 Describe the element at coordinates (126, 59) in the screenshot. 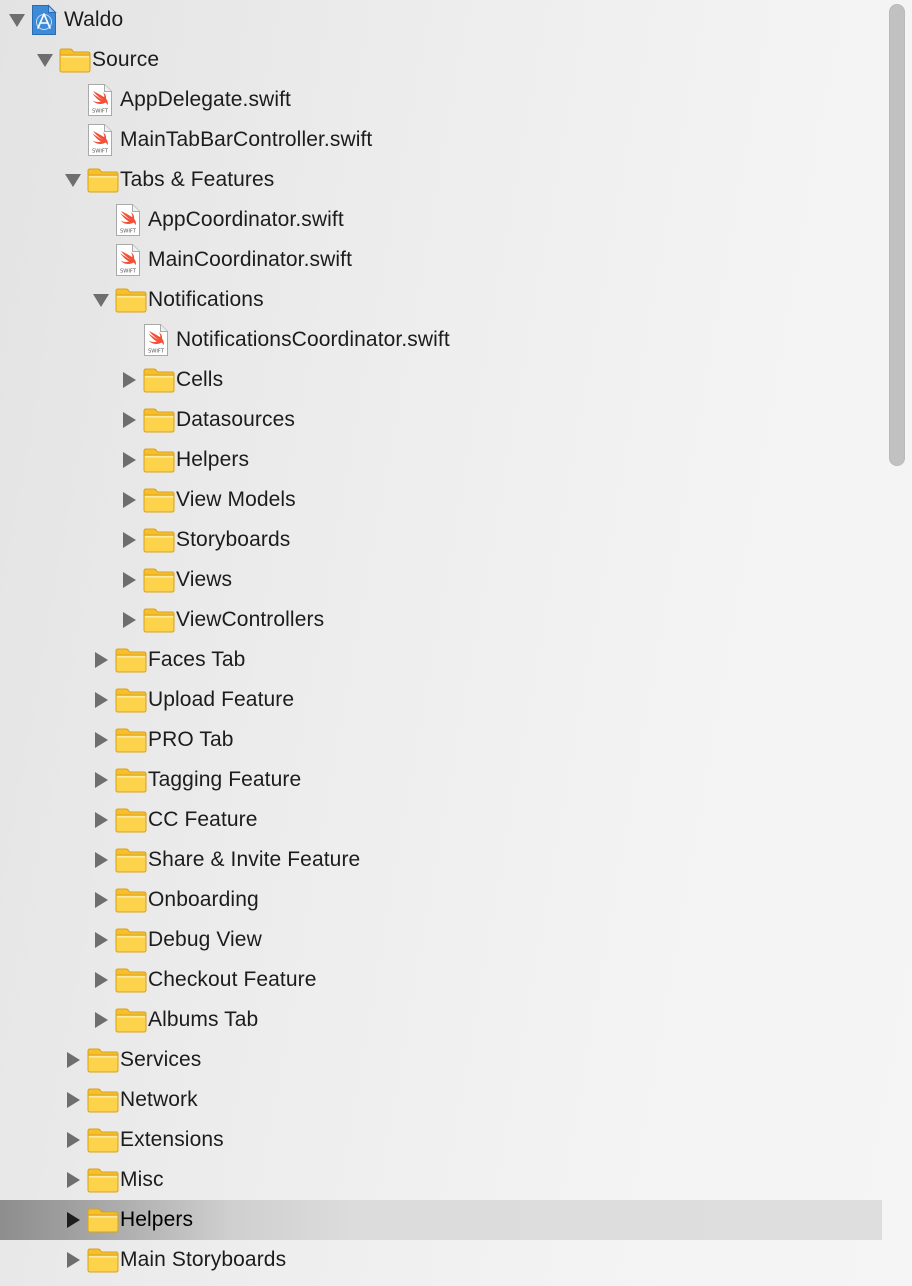

I see `row-label: Source` at that location.